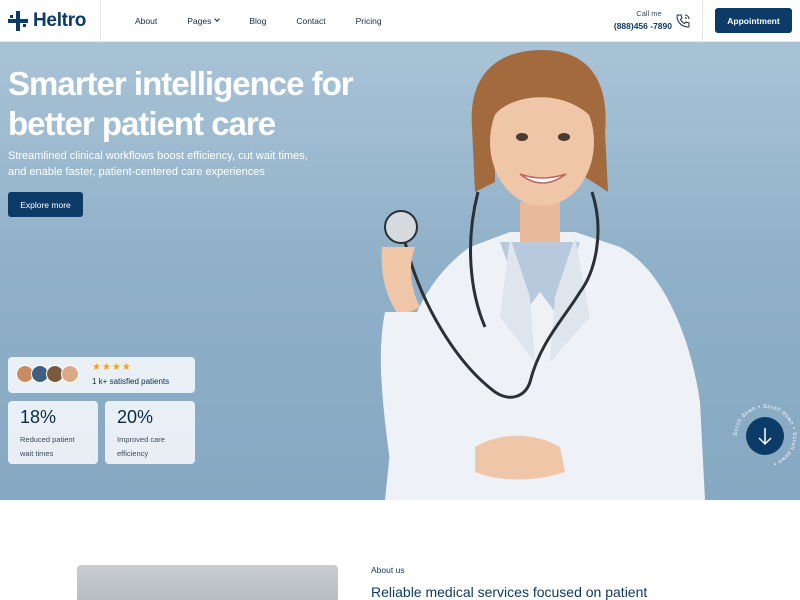  Describe the element at coordinates (702, 21) in the screenshot. I see `header-divider` at that location.